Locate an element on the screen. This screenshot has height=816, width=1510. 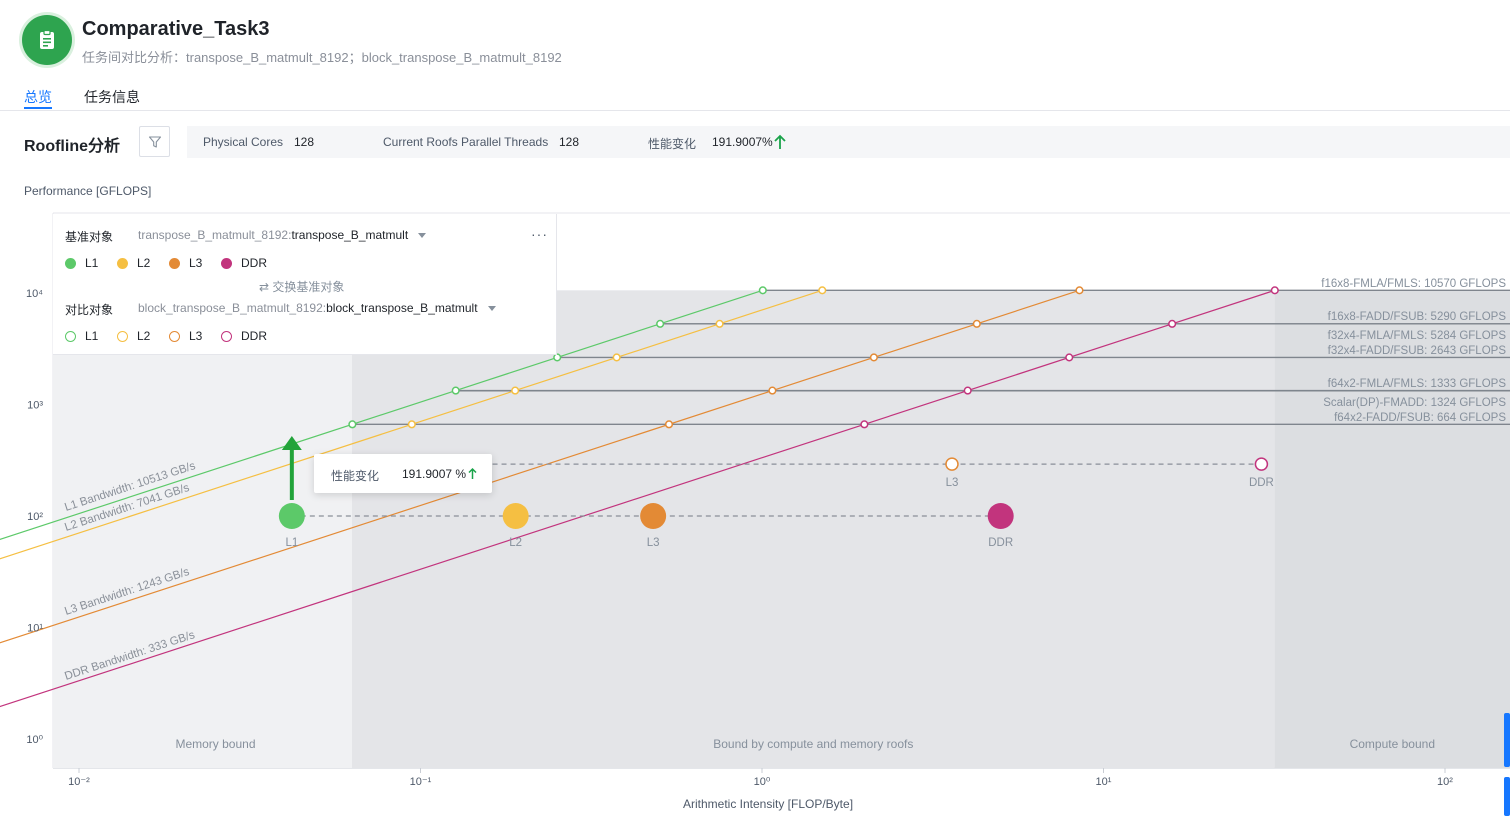
scroll-indicator-lower is located at coordinates (1507, 796).